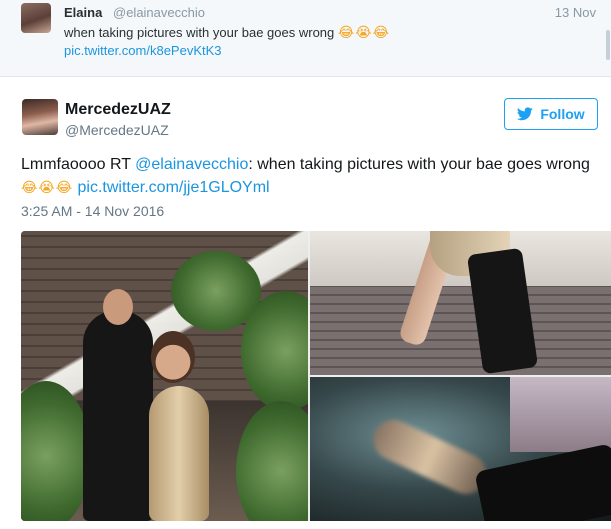 This screenshot has width=611, height=529. I want to click on mention-link: @elainavecchio, so click(191, 164).